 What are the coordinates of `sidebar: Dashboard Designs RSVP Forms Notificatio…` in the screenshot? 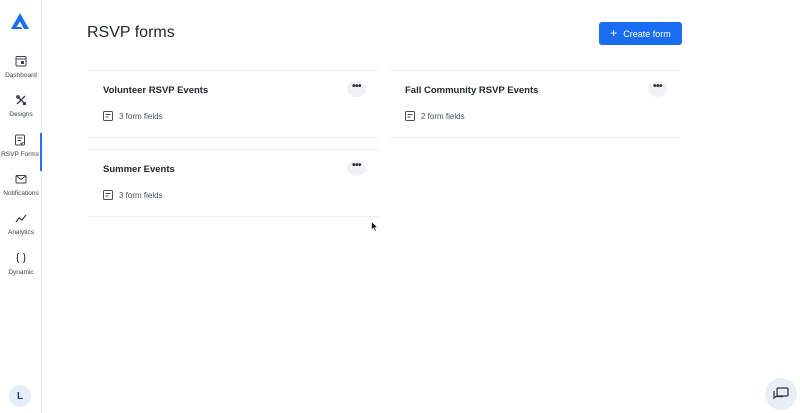 It's located at (21, 206).